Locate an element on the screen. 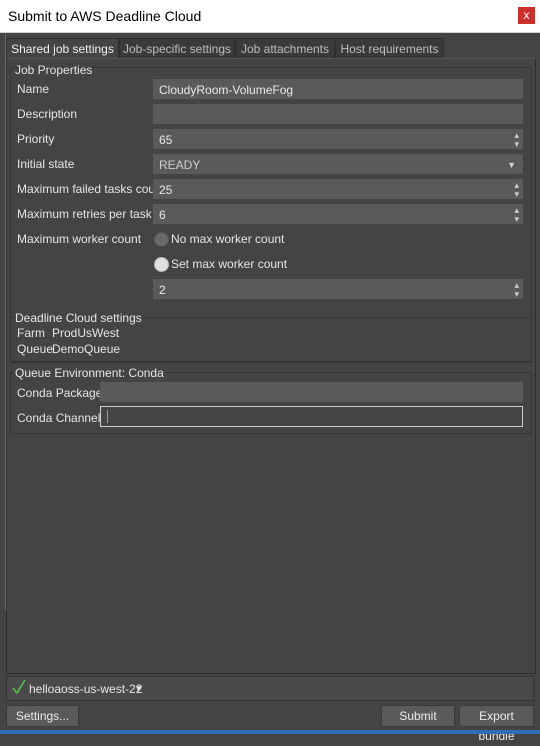 This screenshot has width=540, height=746. max-failed-spinbox: 25 ▴ ▾ is located at coordinates (338, 189).